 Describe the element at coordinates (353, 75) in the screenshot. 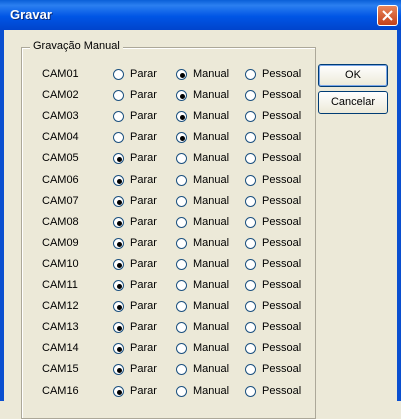

I see `ok-button: OK` at that location.